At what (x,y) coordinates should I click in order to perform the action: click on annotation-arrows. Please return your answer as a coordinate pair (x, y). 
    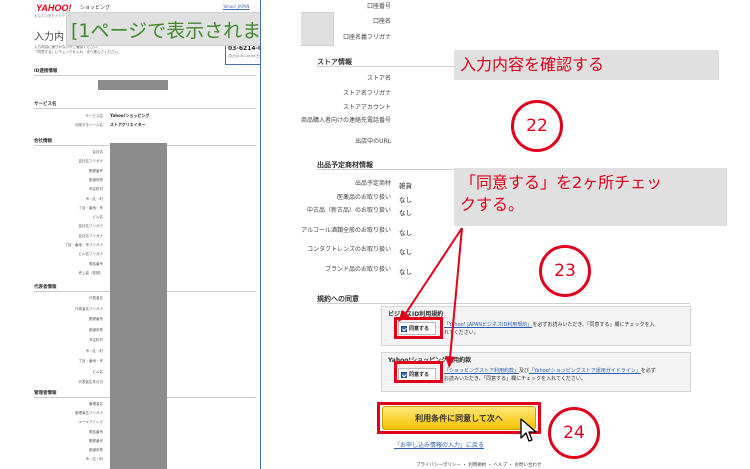
    Looking at the image, I should click on (430, 297).